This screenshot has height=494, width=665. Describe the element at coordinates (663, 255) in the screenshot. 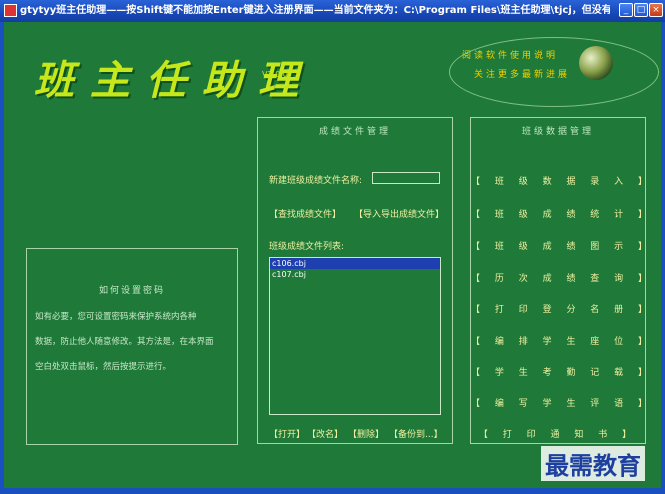

I see `window-border-right` at that location.